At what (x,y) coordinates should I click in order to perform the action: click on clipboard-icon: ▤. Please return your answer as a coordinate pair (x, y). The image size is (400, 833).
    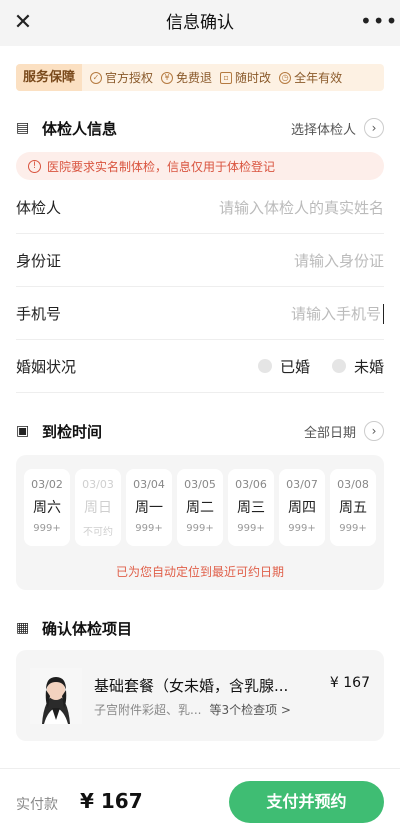
    Looking at the image, I should click on (23, 128).